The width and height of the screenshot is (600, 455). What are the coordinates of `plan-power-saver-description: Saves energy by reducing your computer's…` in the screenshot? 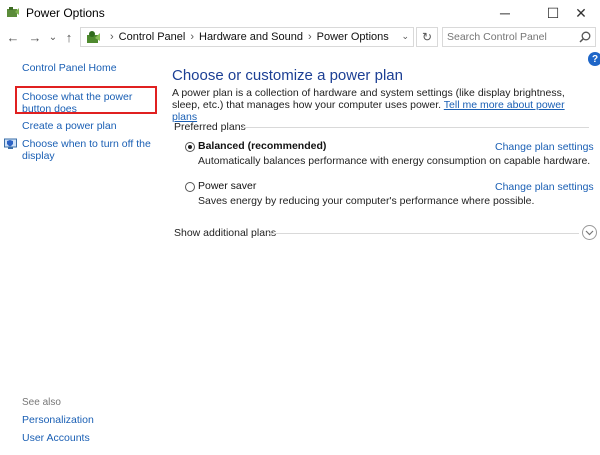 It's located at (366, 201).